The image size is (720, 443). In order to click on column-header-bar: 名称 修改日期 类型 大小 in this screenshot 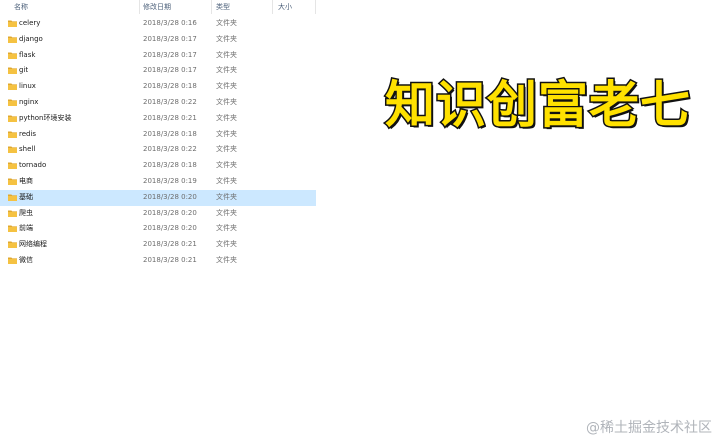, I will do `click(158, 7)`.